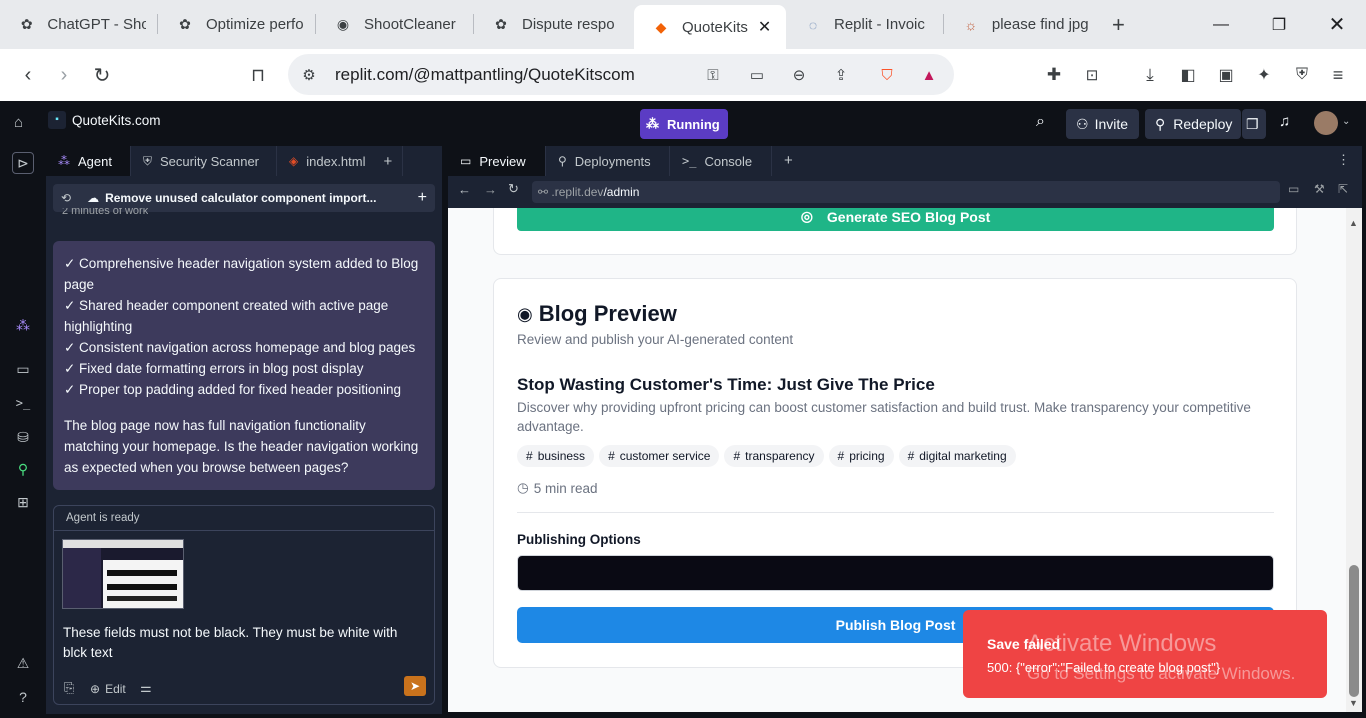 Image resolution: width=1366 pixels, height=718 pixels. Describe the element at coordinates (971, 24) in the screenshot. I see `claude-icon: ☼` at that location.